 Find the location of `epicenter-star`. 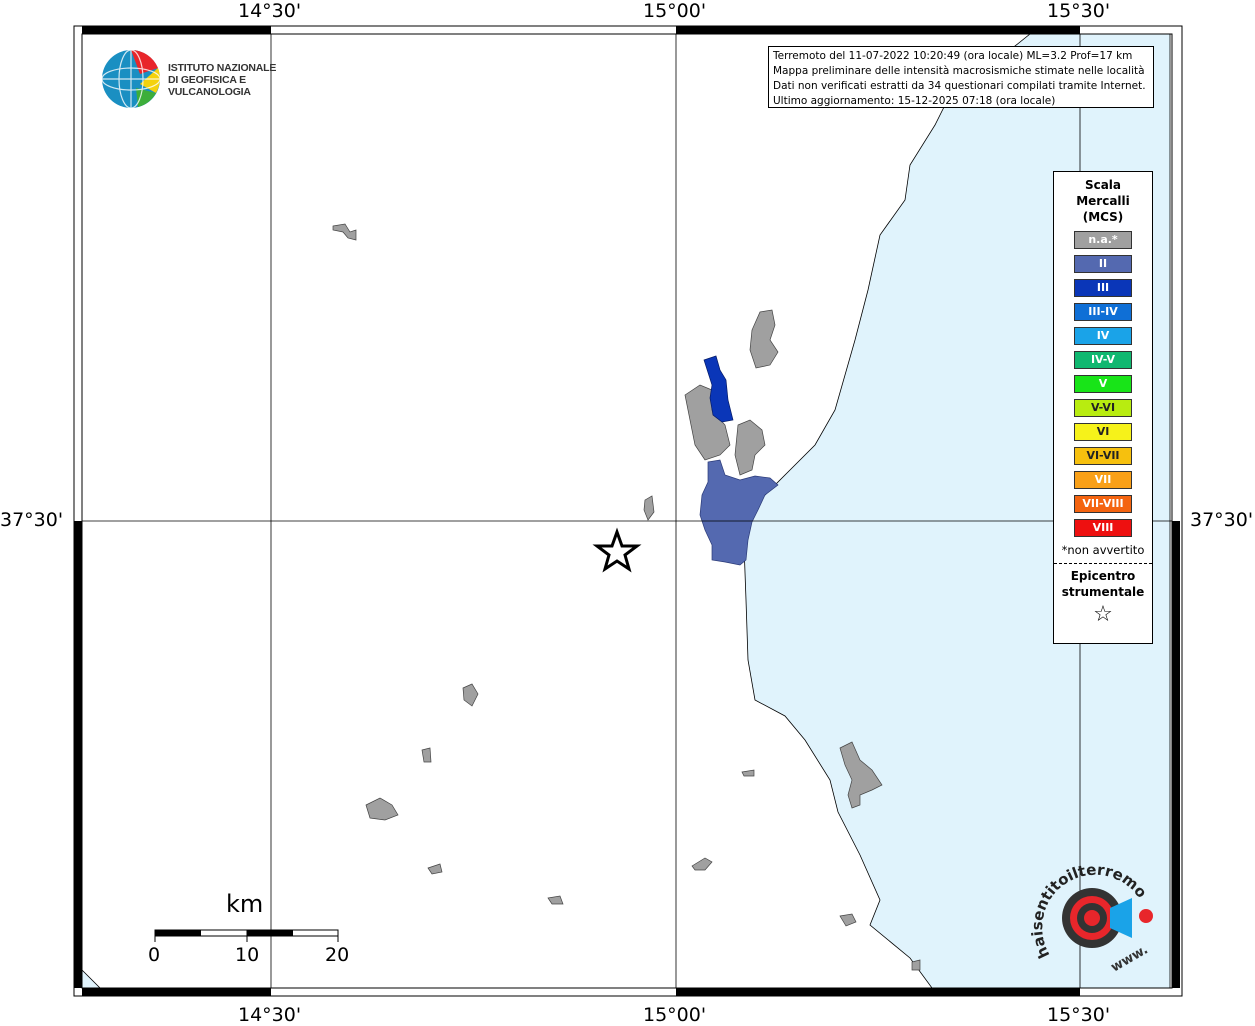

epicenter-star is located at coordinates (617, 550).